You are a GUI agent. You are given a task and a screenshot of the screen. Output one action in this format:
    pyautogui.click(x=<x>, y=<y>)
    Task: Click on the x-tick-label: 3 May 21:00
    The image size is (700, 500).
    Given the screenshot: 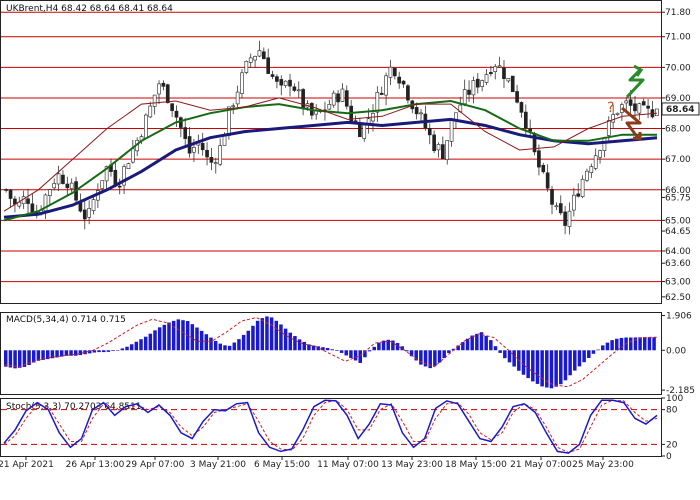 What is the action you would take?
    pyautogui.click(x=218, y=465)
    